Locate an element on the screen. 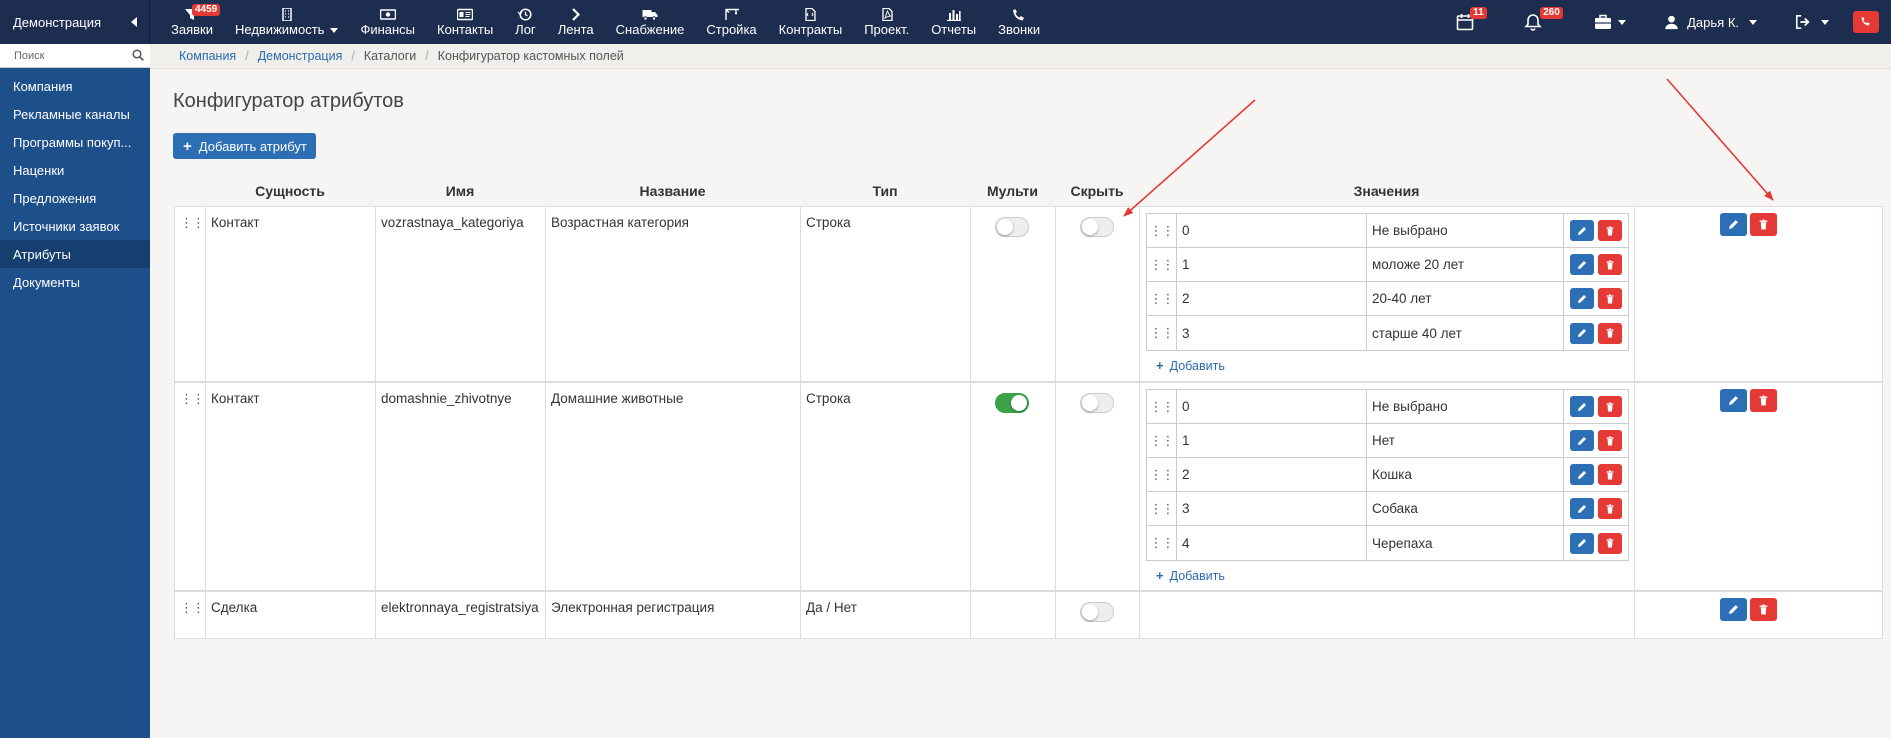 The image size is (1891, 738). tasks-menu is located at coordinates (1610, 22).